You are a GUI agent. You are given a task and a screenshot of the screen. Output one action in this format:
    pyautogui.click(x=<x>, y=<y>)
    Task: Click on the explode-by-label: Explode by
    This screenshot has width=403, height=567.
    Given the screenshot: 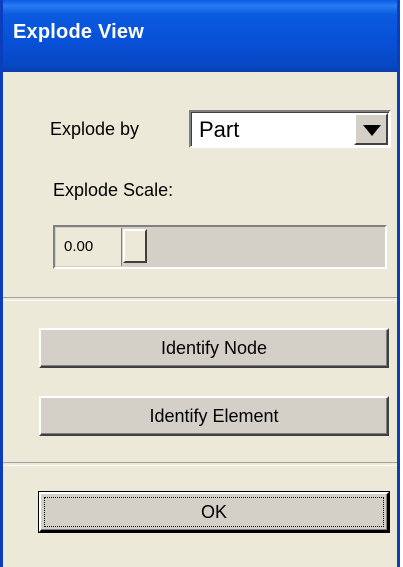 What is the action you would take?
    pyautogui.click(x=95, y=129)
    